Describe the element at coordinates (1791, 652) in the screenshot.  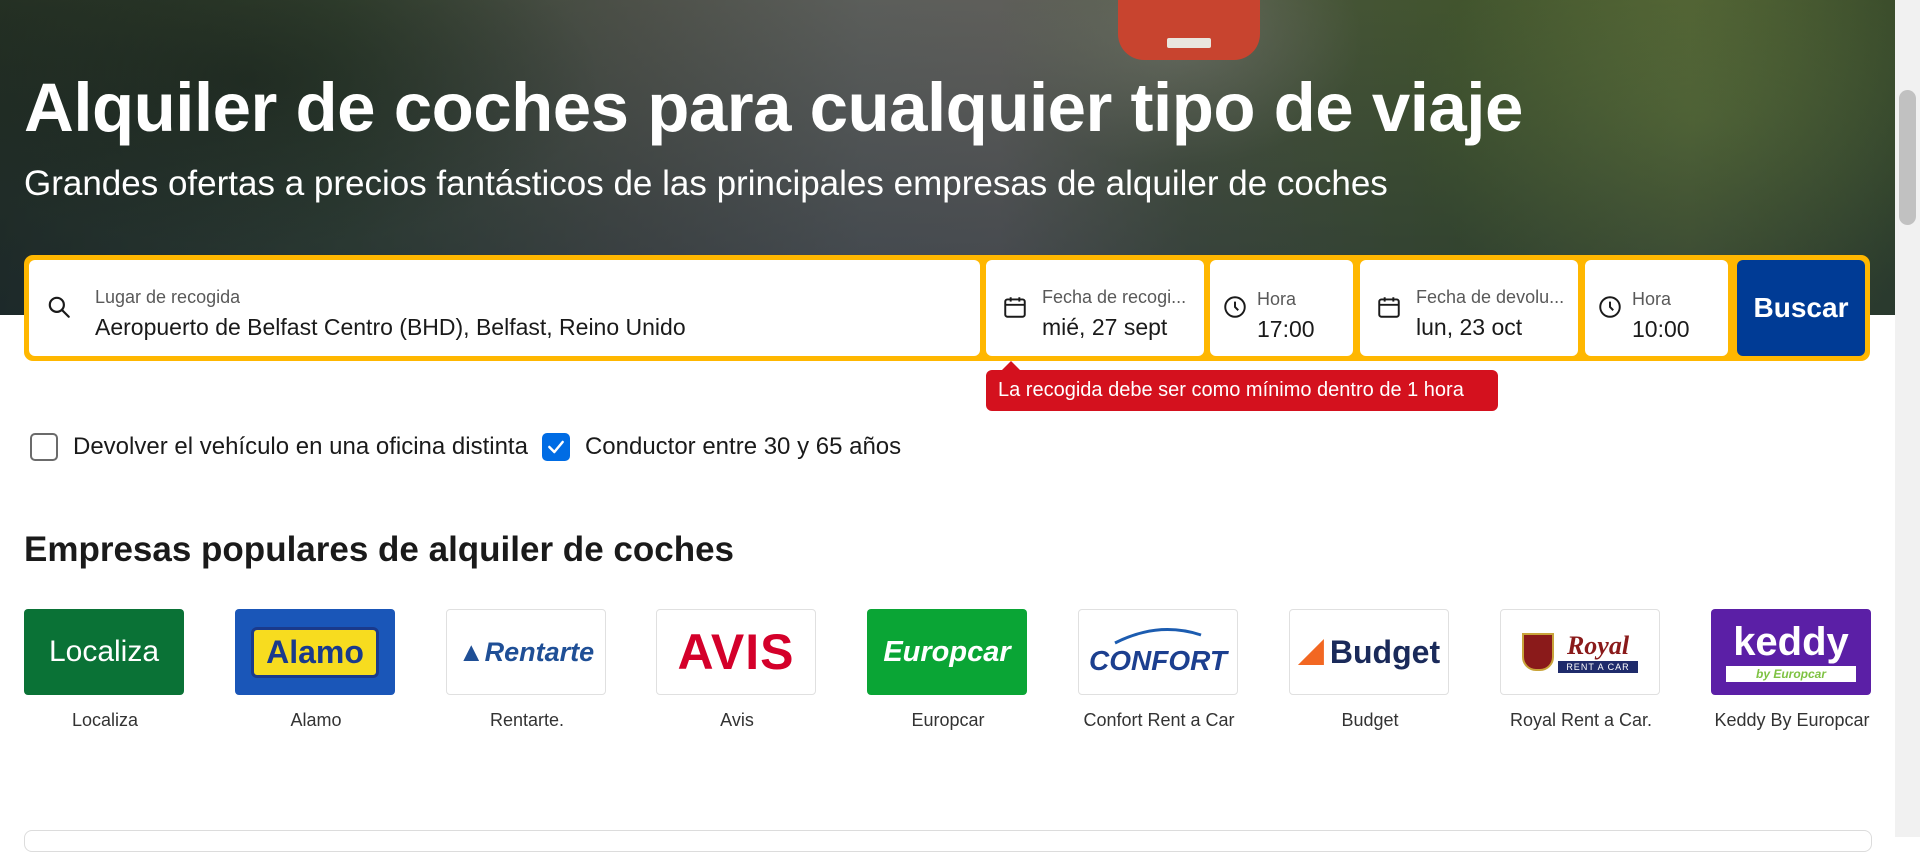
I see `keddy-logo: keddy by Europcar` at that location.